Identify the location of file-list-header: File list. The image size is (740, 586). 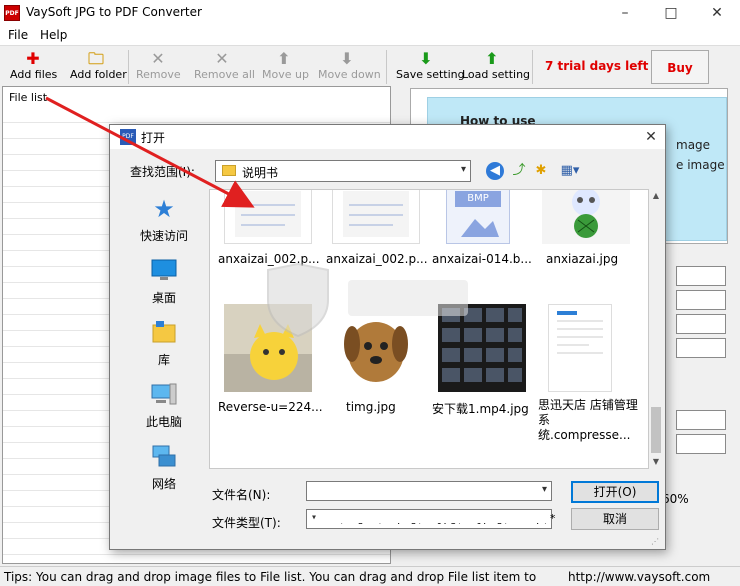
(28, 97).